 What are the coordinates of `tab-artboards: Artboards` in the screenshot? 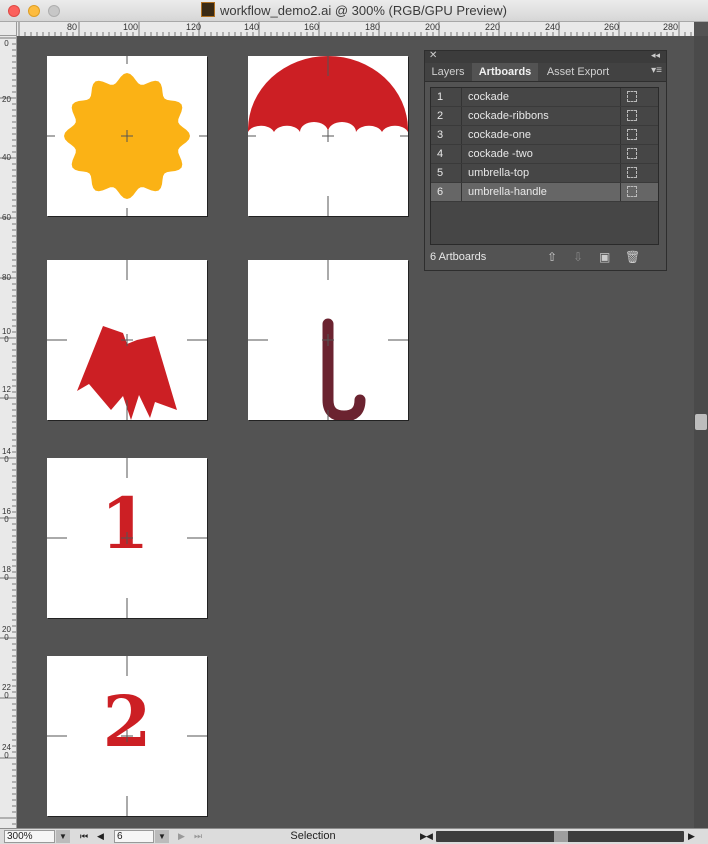 It's located at (505, 72).